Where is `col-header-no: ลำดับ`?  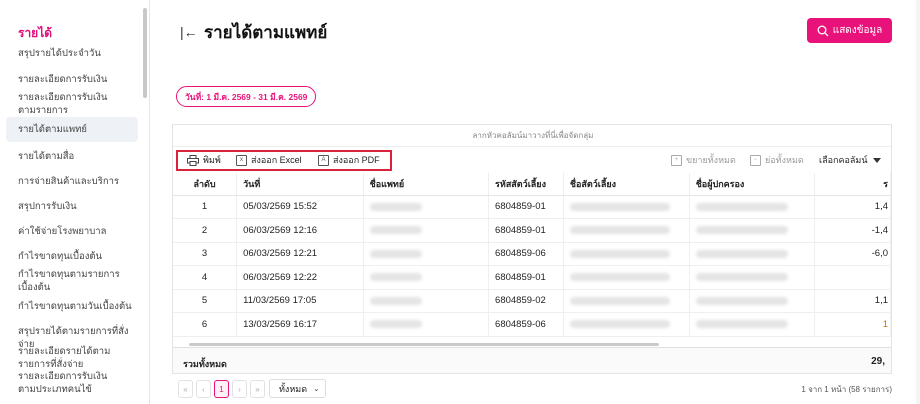
col-header-no: ลำดับ is located at coordinates (205, 184).